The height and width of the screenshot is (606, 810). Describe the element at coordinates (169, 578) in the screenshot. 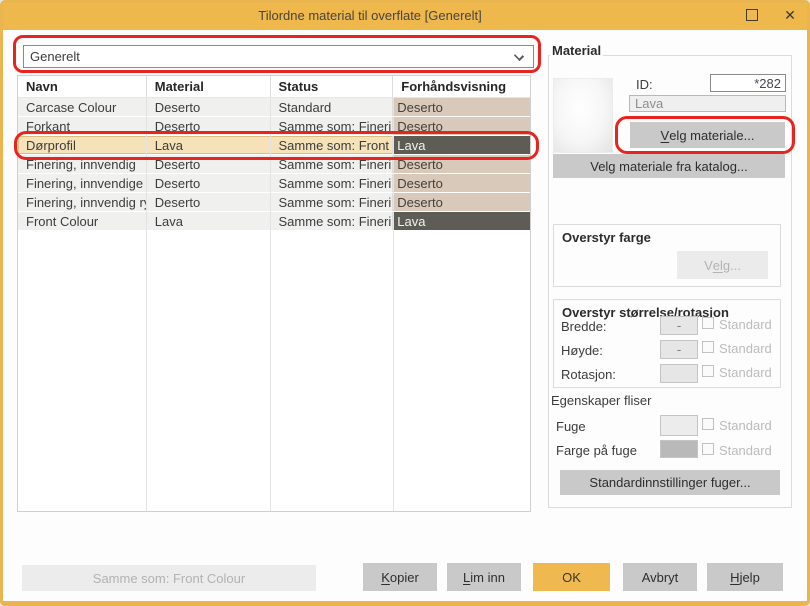

I see `same-as-status-box: Samme som: Front Colour` at that location.